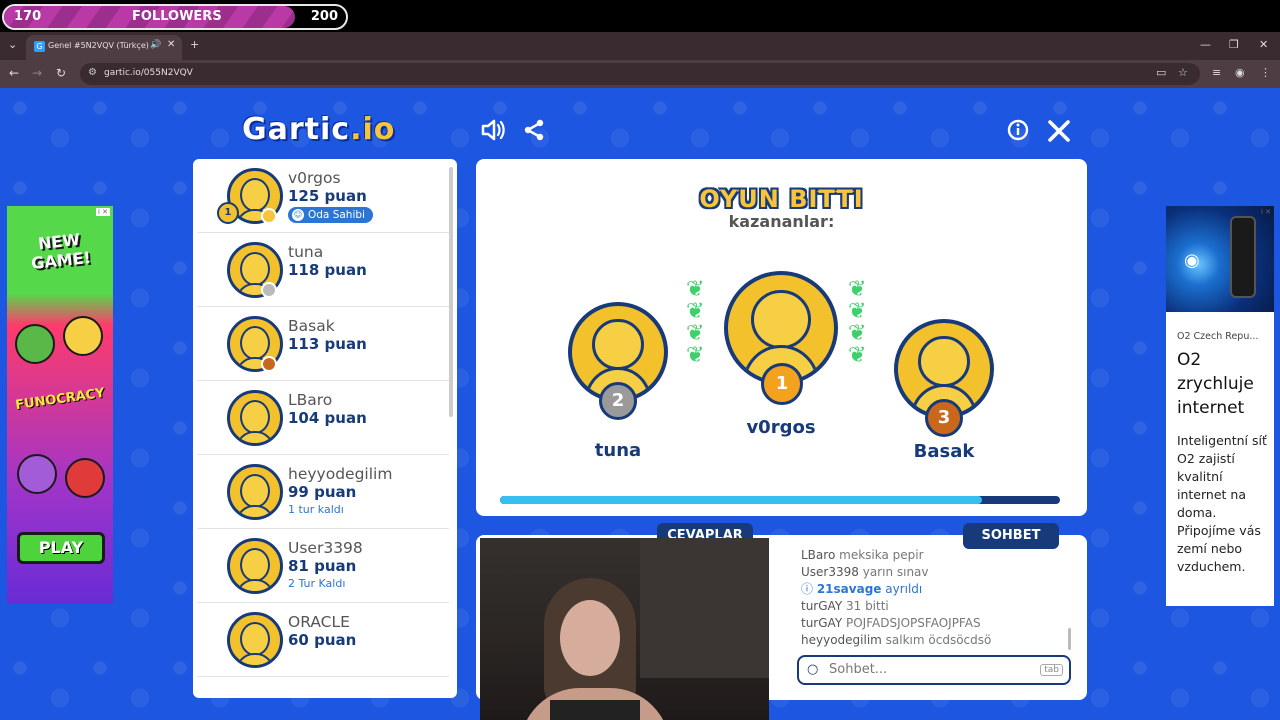 The image size is (1280, 720). Describe the element at coordinates (895, 572) in the screenshot. I see `message-text: yarın sınav` at that location.